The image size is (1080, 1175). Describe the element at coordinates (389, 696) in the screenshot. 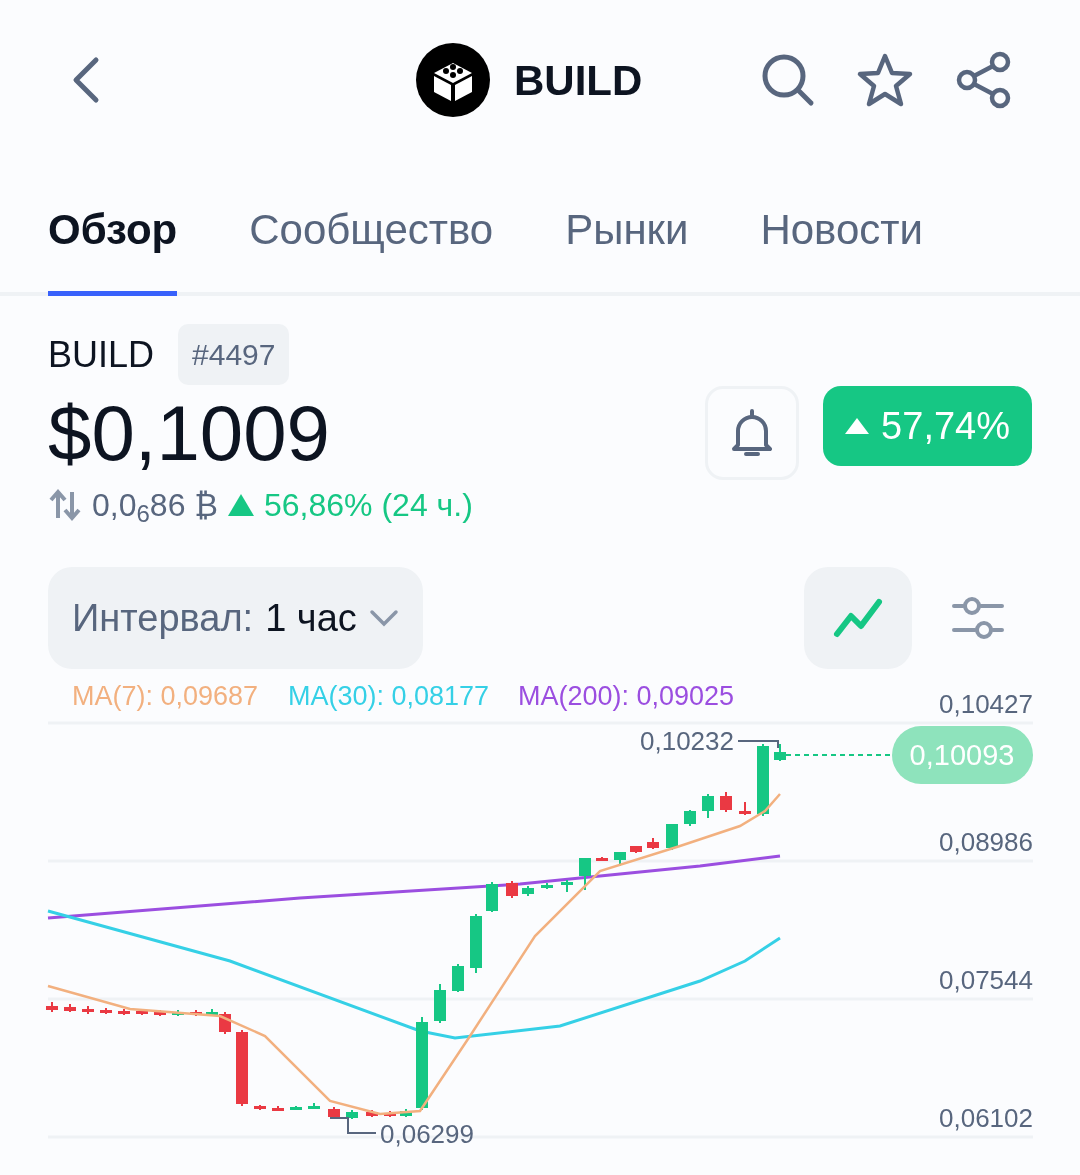

I see `moving-average-legend: MA(30): 0,08177` at that location.